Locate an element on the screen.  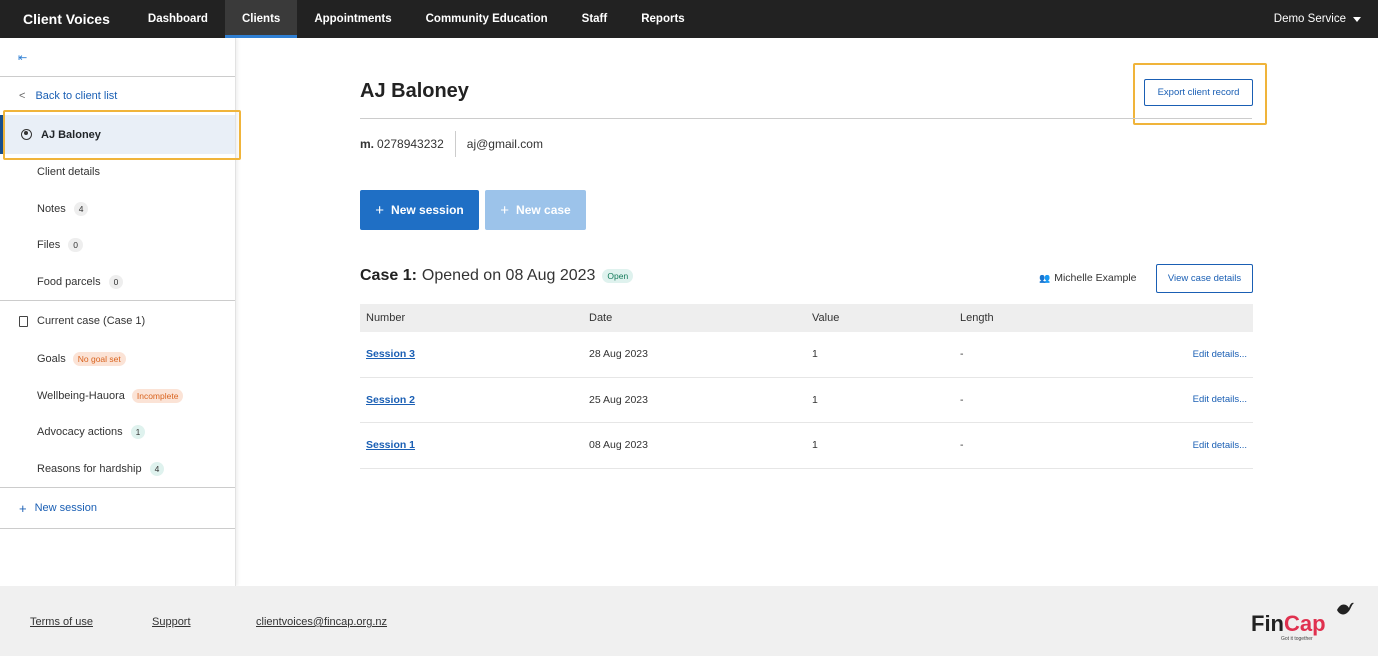
logo-tagline: Got it together is located at coordinates (1297, 639).